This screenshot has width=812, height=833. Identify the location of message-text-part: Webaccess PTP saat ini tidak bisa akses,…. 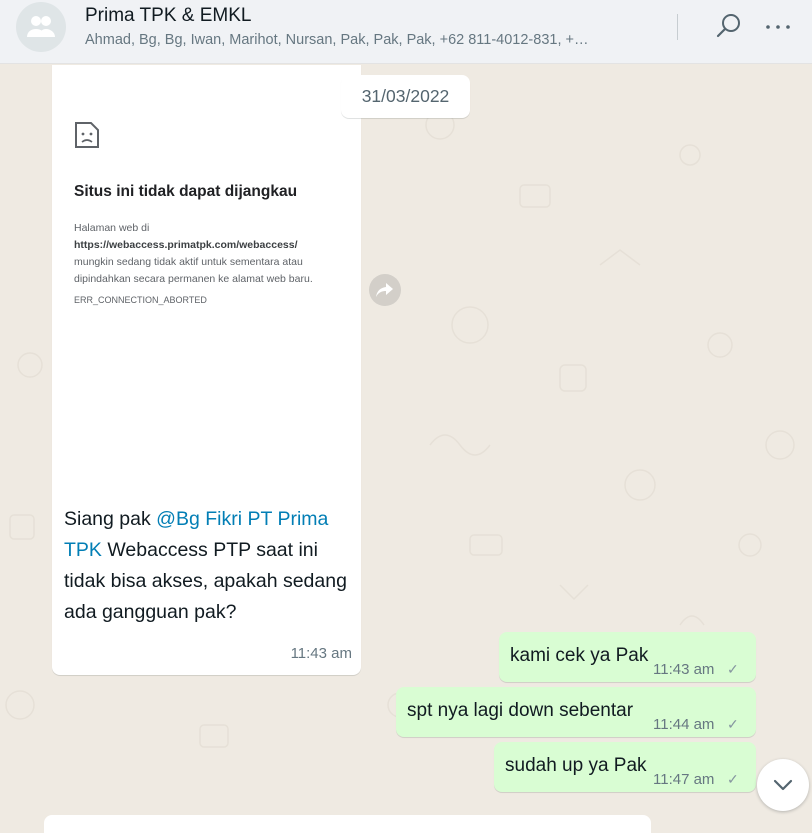
(205, 581).